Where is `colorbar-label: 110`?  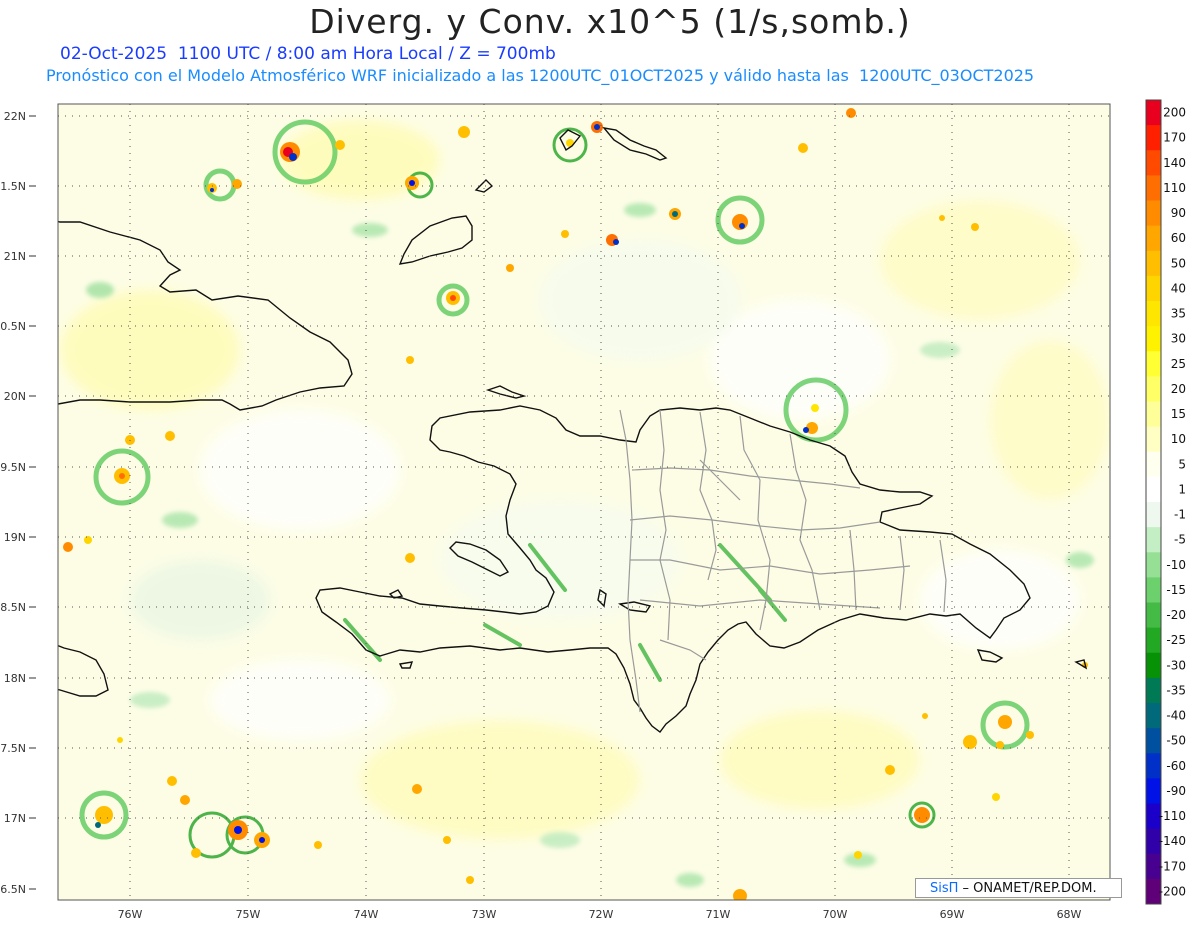 colorbar-label: 110 is located at coordinates (1174, 188).